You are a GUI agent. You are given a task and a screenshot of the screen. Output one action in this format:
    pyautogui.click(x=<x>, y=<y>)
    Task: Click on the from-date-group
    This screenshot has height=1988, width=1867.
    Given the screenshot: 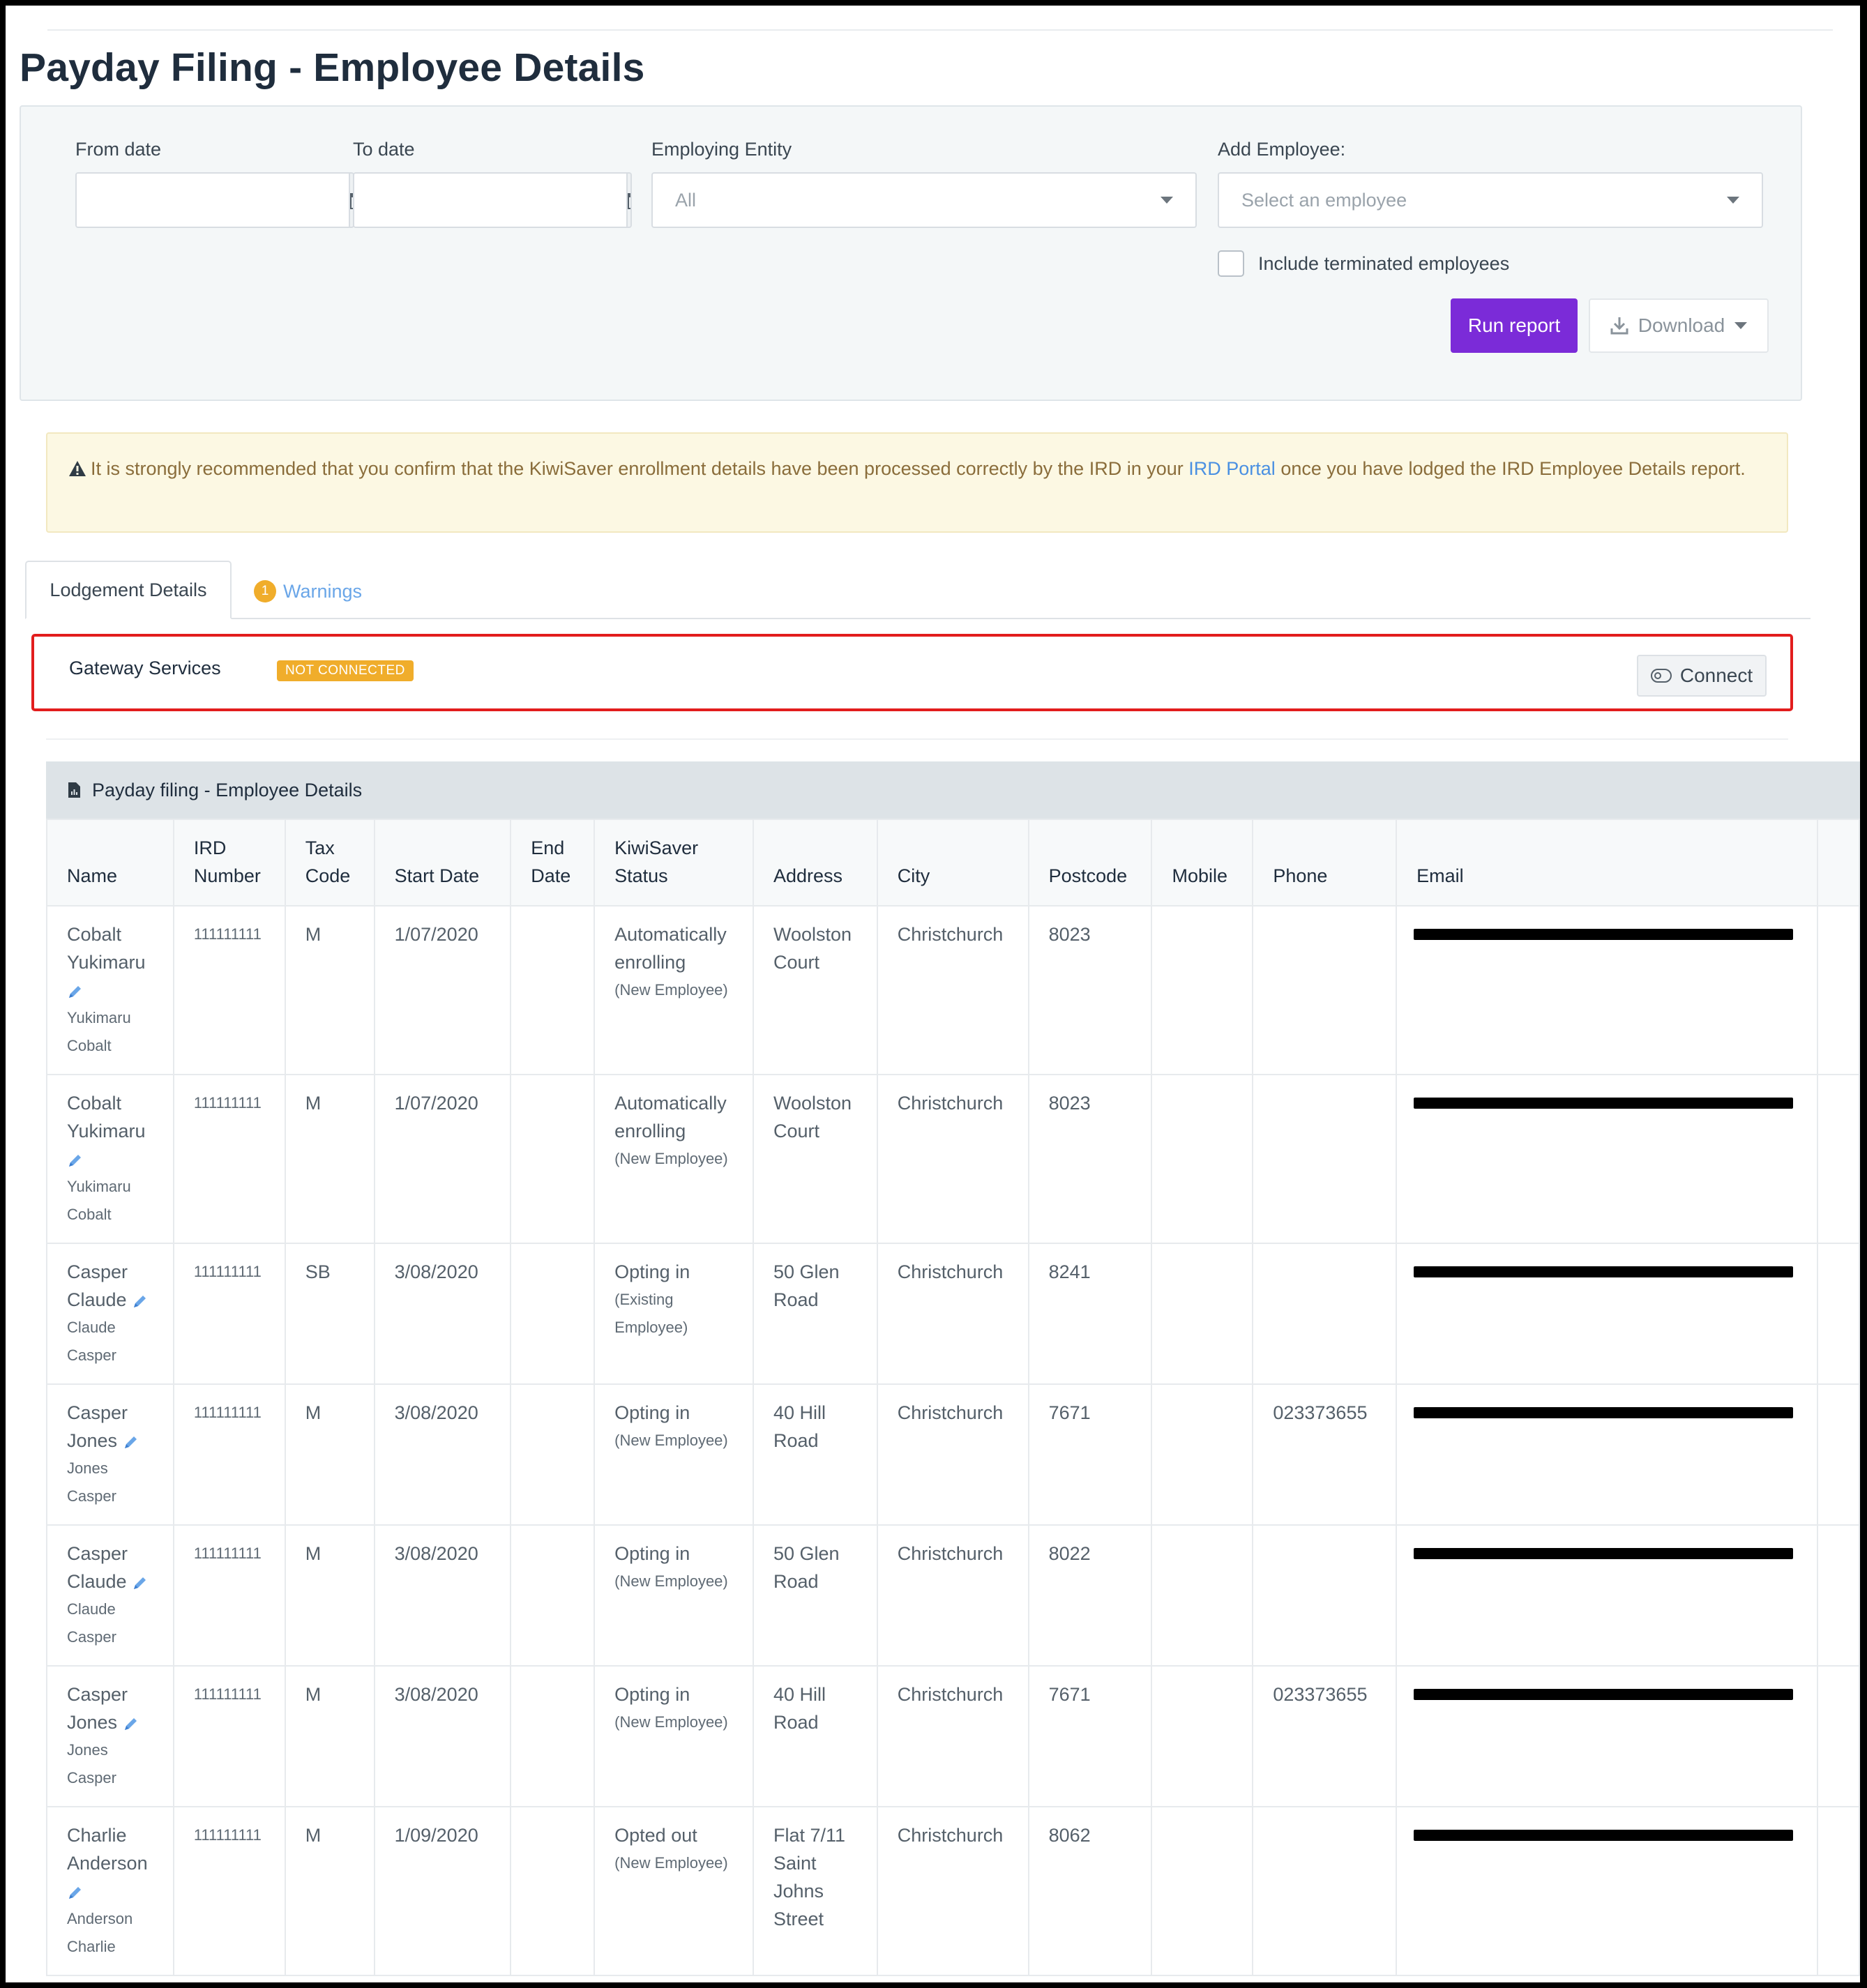 What is the action you would take?
    pyautogui.click(x=215, y=200)
    